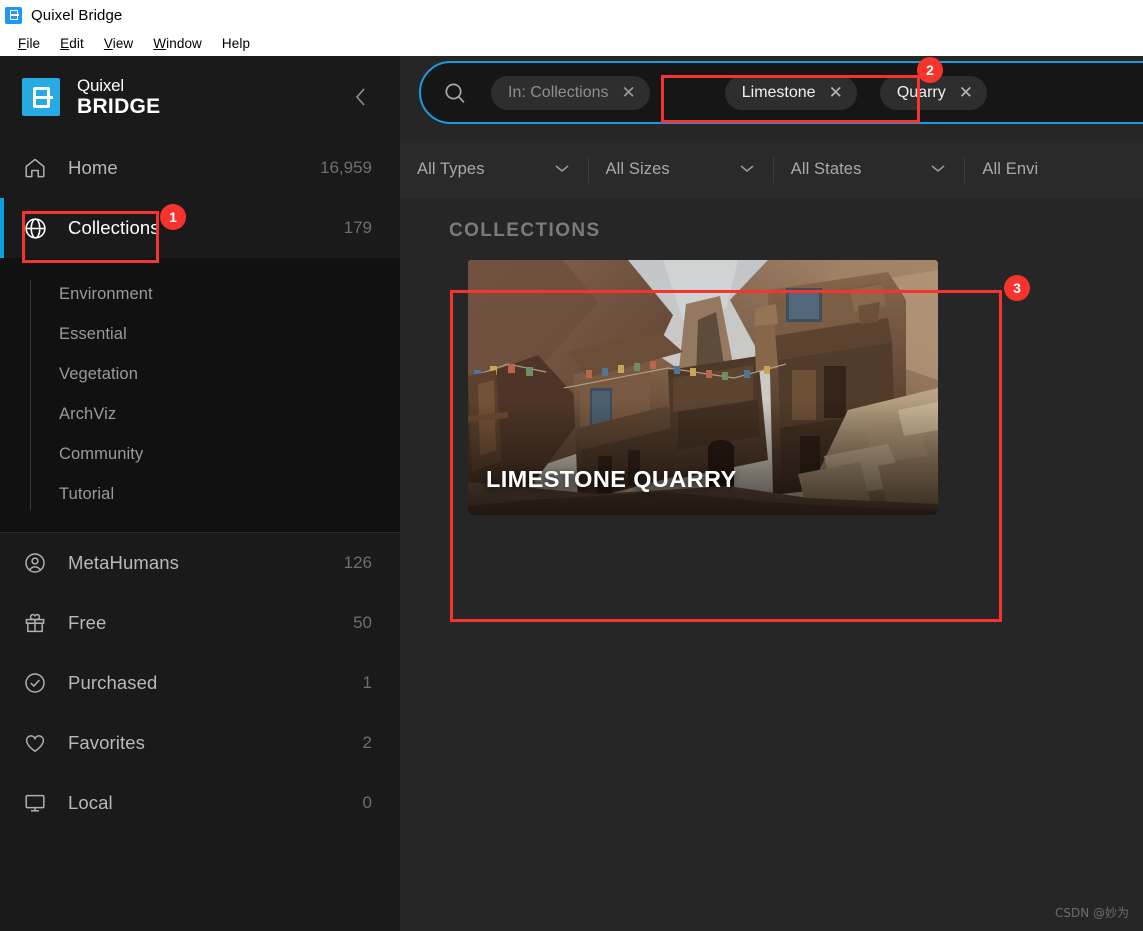 This screenshot has width=1143, height=931. I want to click on sidebar-item-count: 0, so click(367, 802).